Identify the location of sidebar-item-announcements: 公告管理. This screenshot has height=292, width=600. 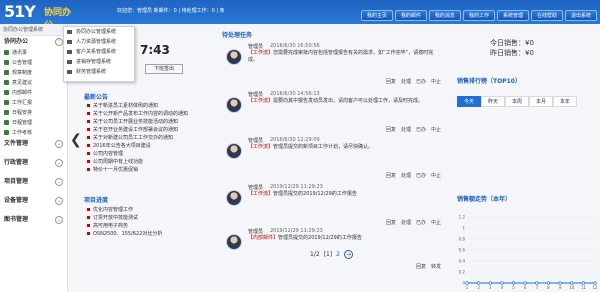
(33, 63).